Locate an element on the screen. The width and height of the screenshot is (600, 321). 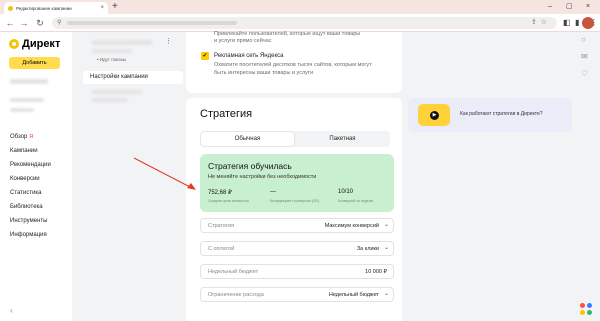
browser-tabstrip: Редактирование кампании × + – ▢ × is located at coordinates (300, 7).